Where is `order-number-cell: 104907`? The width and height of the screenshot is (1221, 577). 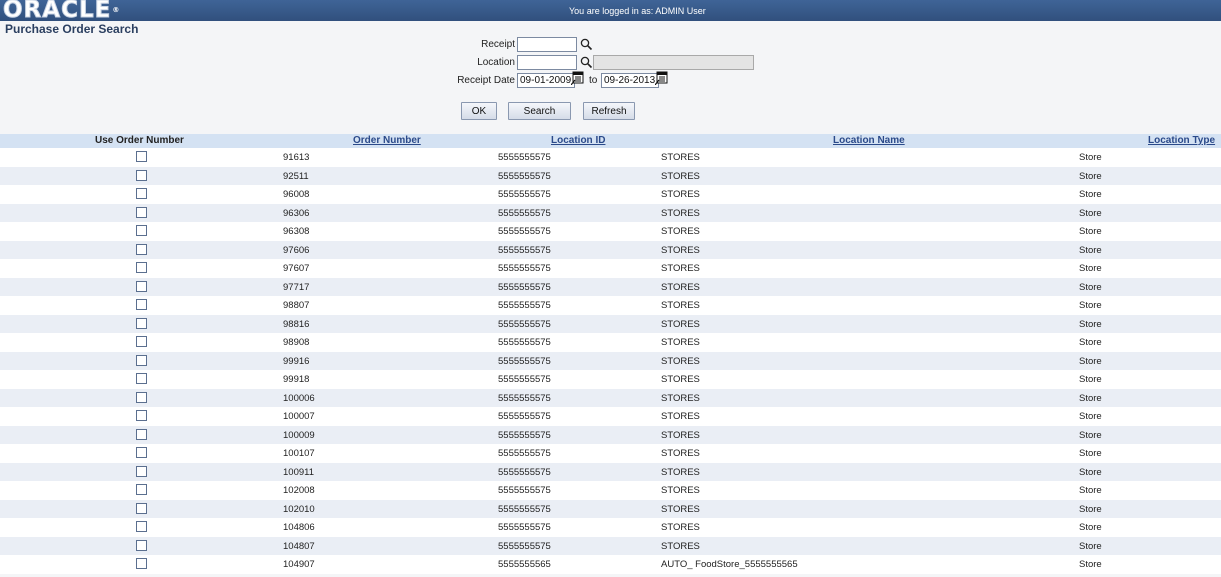
order-number-cell: 104907 is located at coordinates (299, 564).